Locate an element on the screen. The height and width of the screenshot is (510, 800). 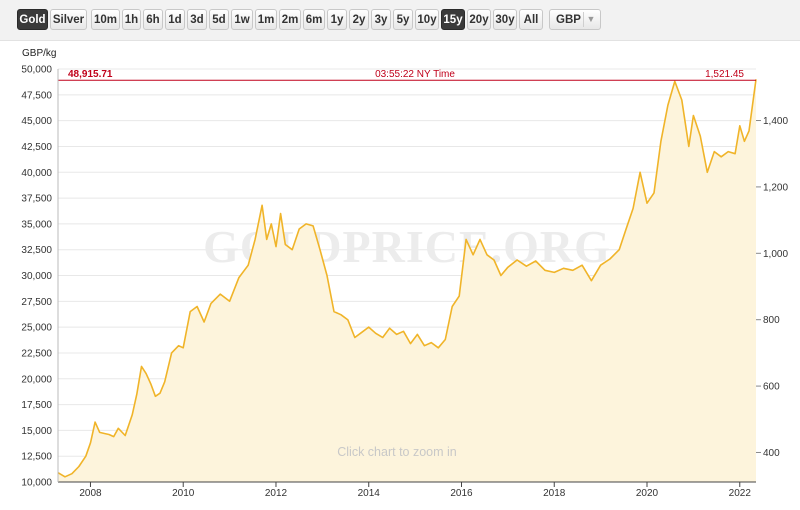
y-tick-label: 40,000 is located at coordinates (36, 173).